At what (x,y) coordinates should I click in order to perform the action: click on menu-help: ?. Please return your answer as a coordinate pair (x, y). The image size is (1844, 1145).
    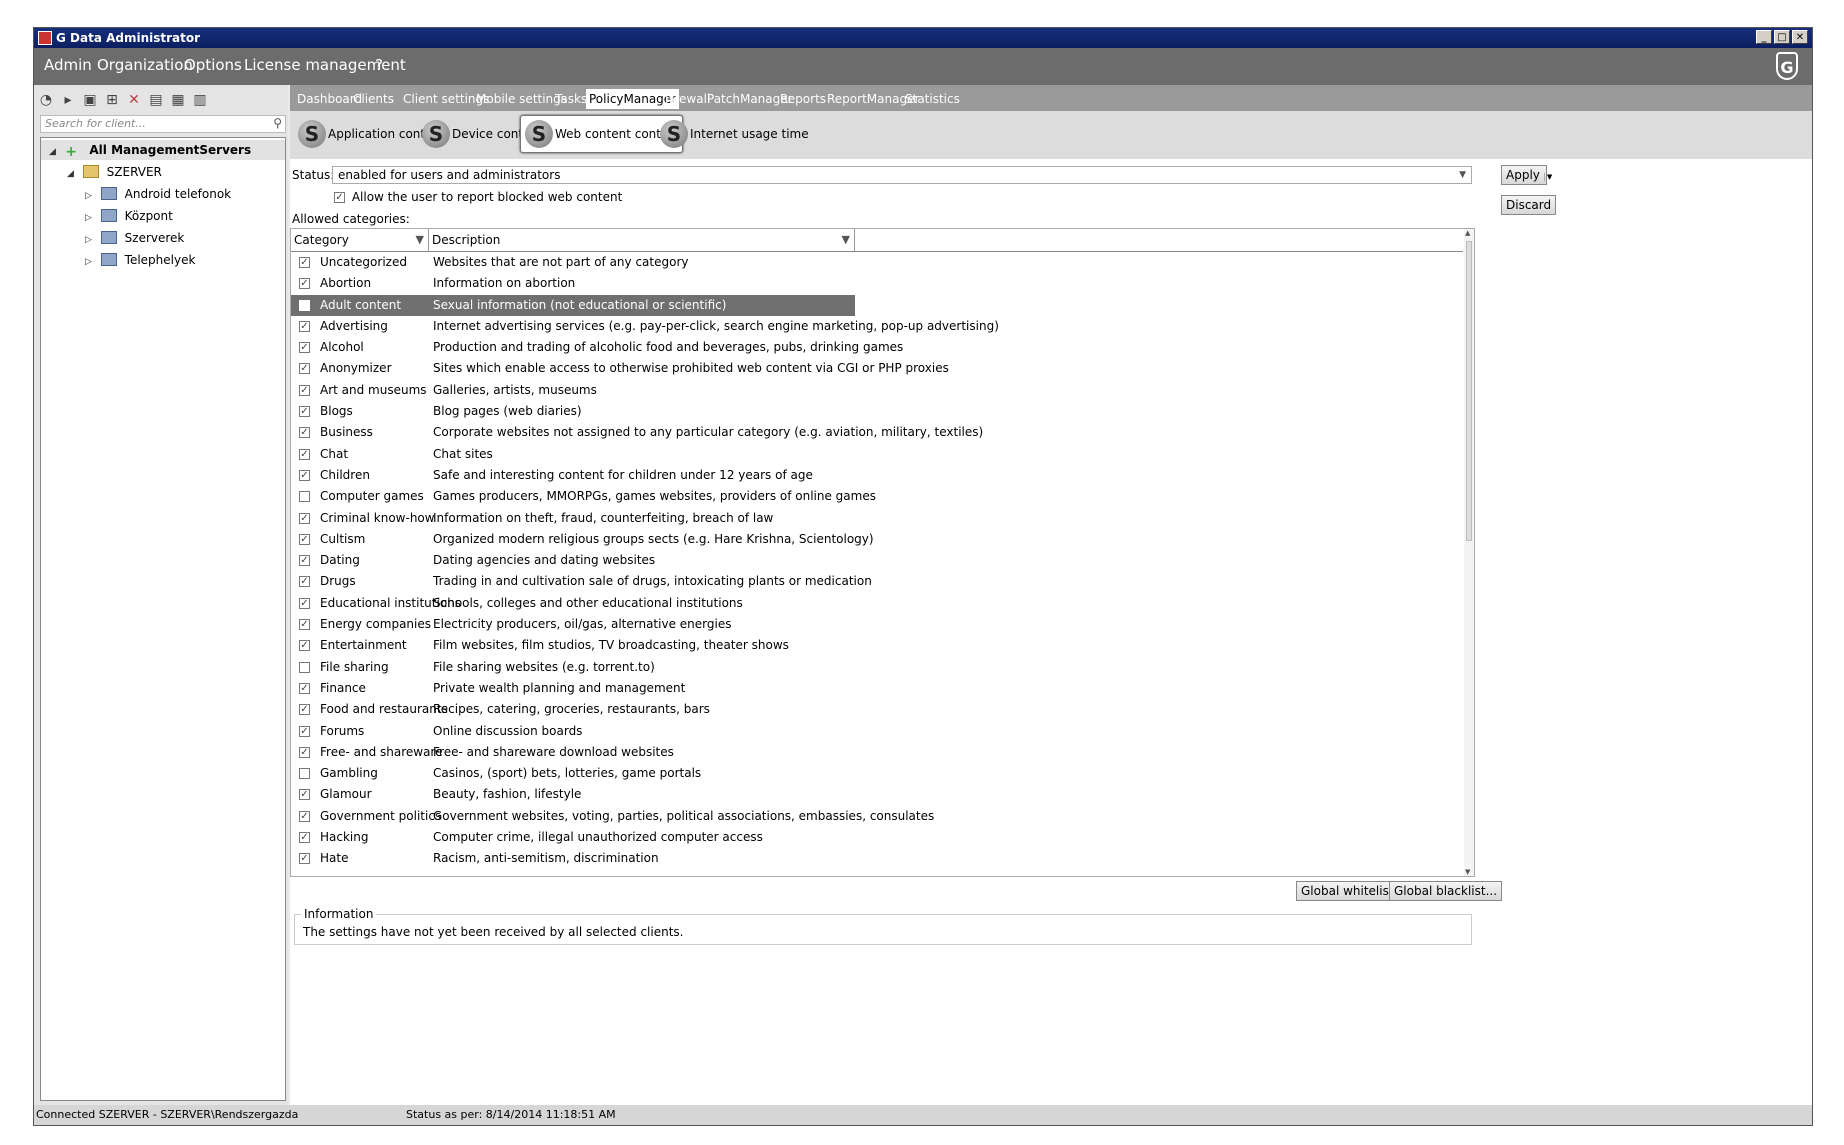
    Looking at the image, I should click on (379, 65).